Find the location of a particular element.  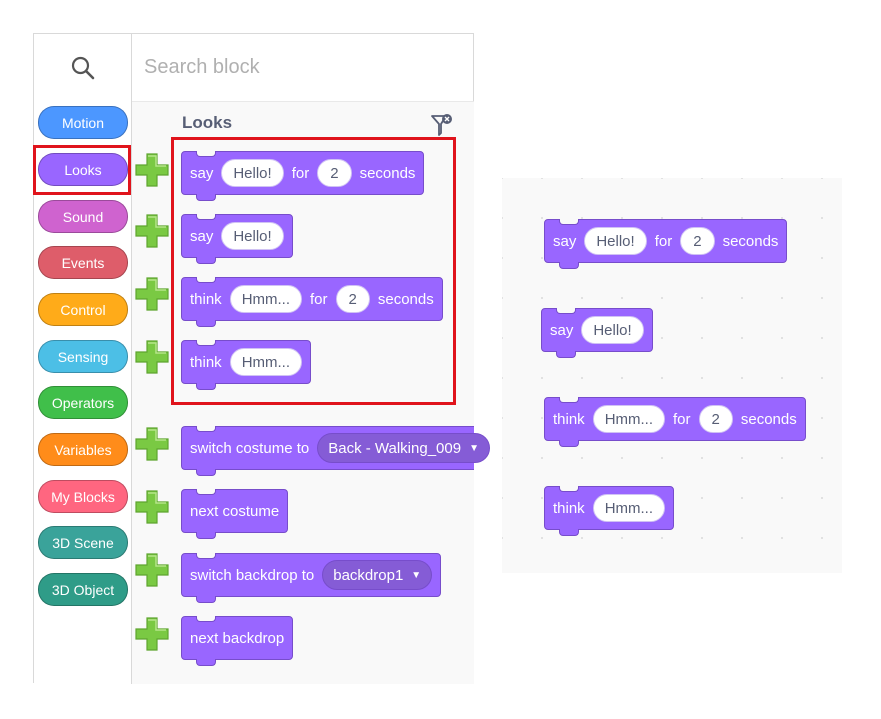

block-label: switch backdrop to is located at coordinates (252, 575).